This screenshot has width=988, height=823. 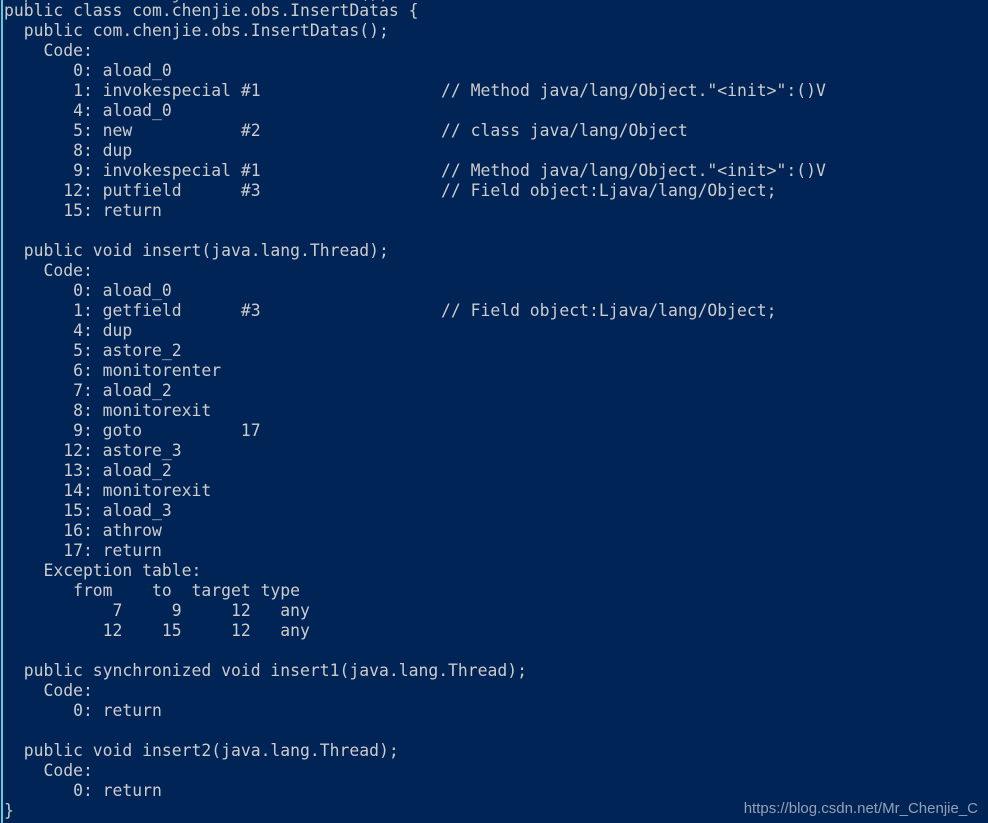 I want to click on bytecode-line-code: 8: monitorexit, so click(x=108, y=410).